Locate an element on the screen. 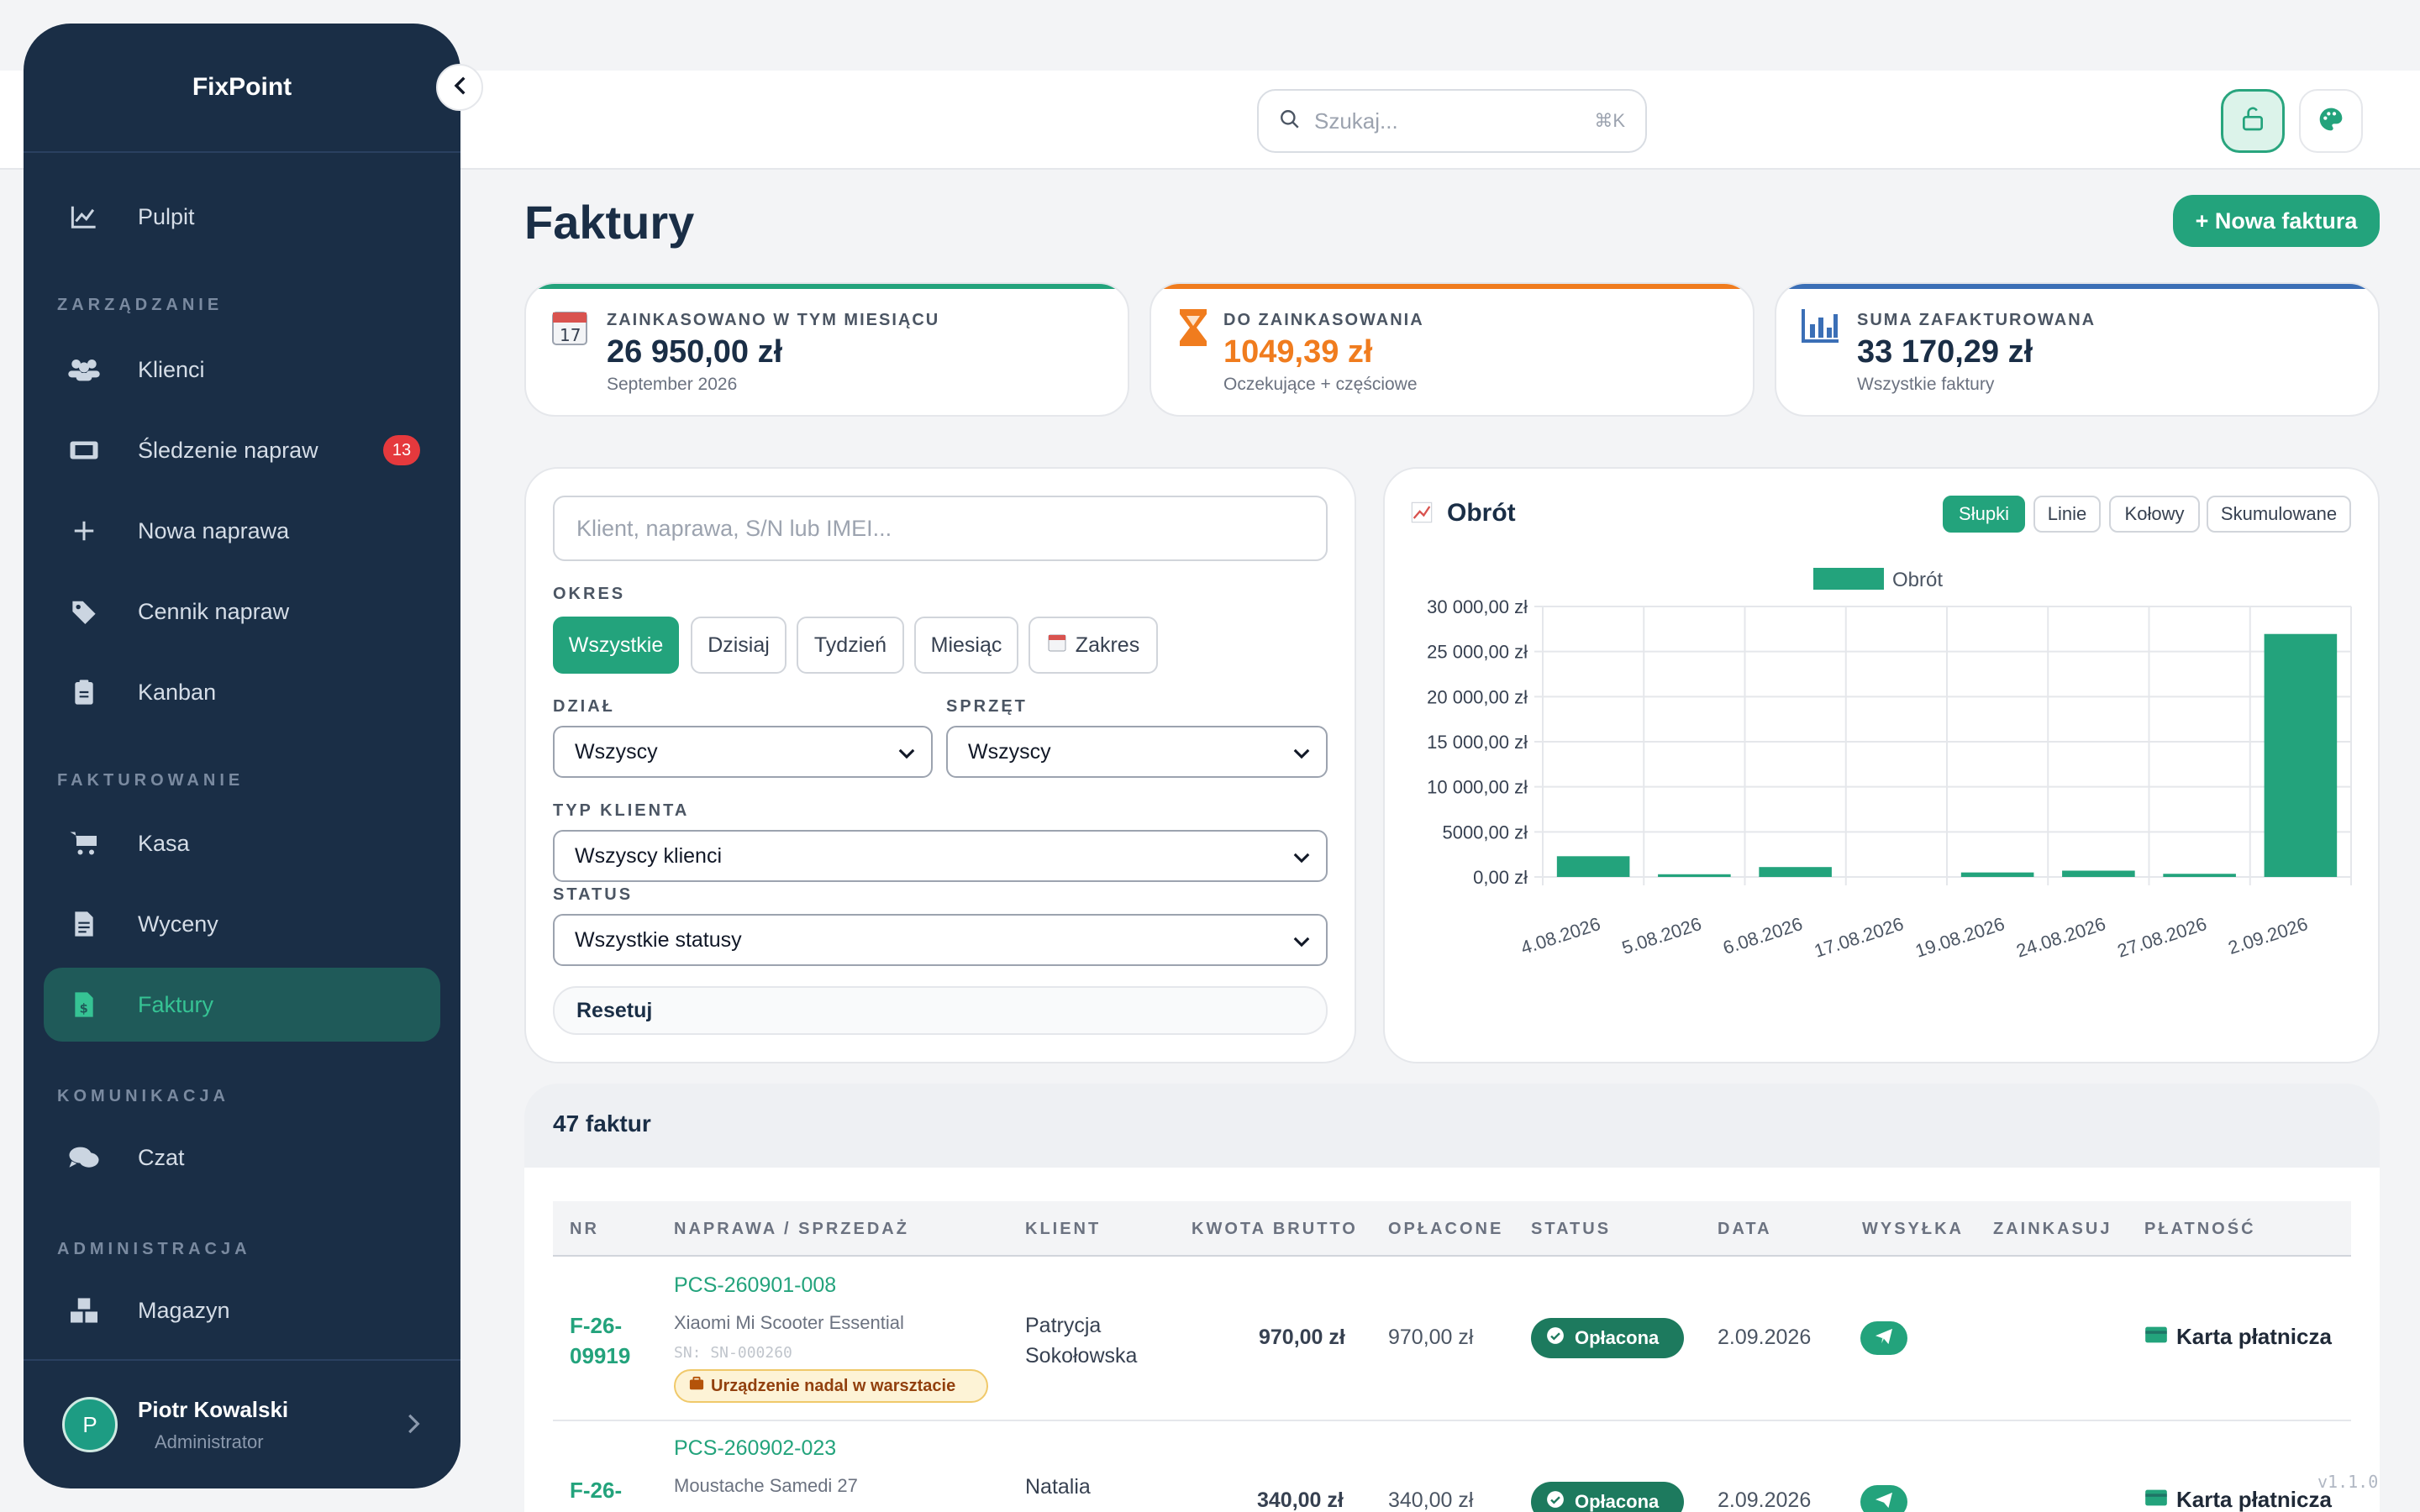 The width and height of the screenshot is (2420, 1512). sidebar-item-label: Kasa is located at coordinates (164, 843).